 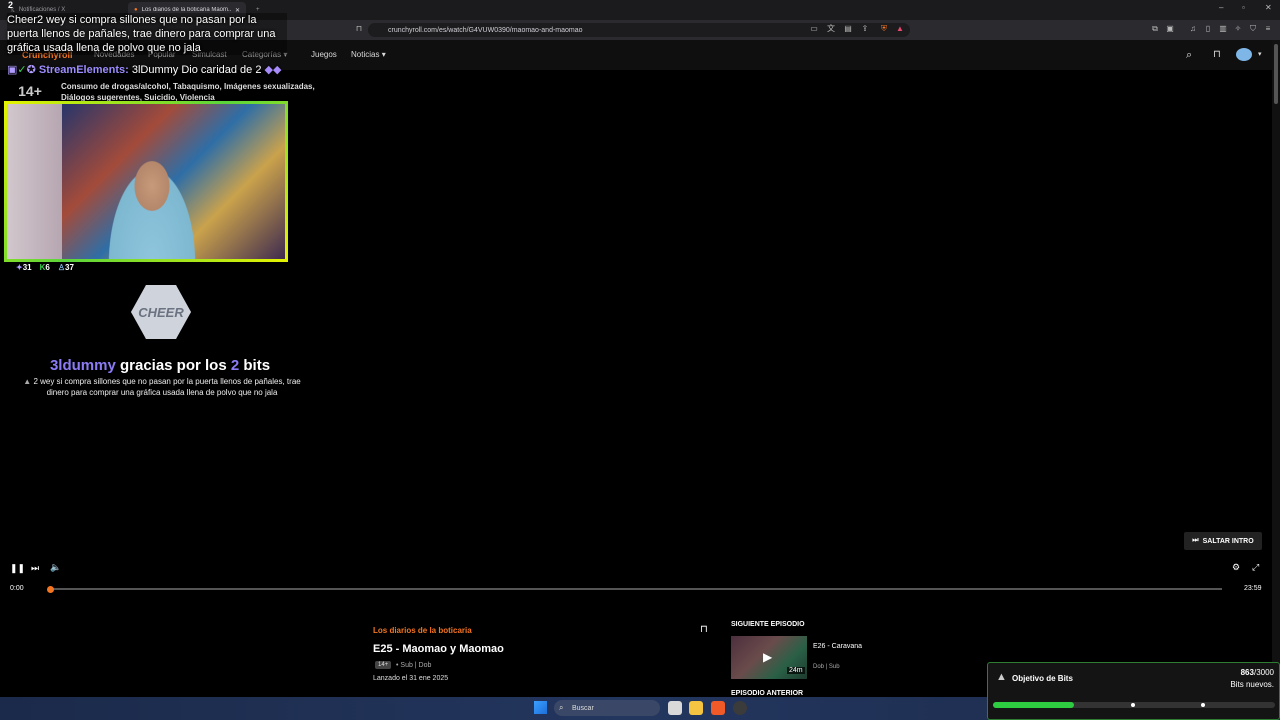 I want to click on release-date: Lanzado el 31 ene 2025, so click(x=411, y=678).